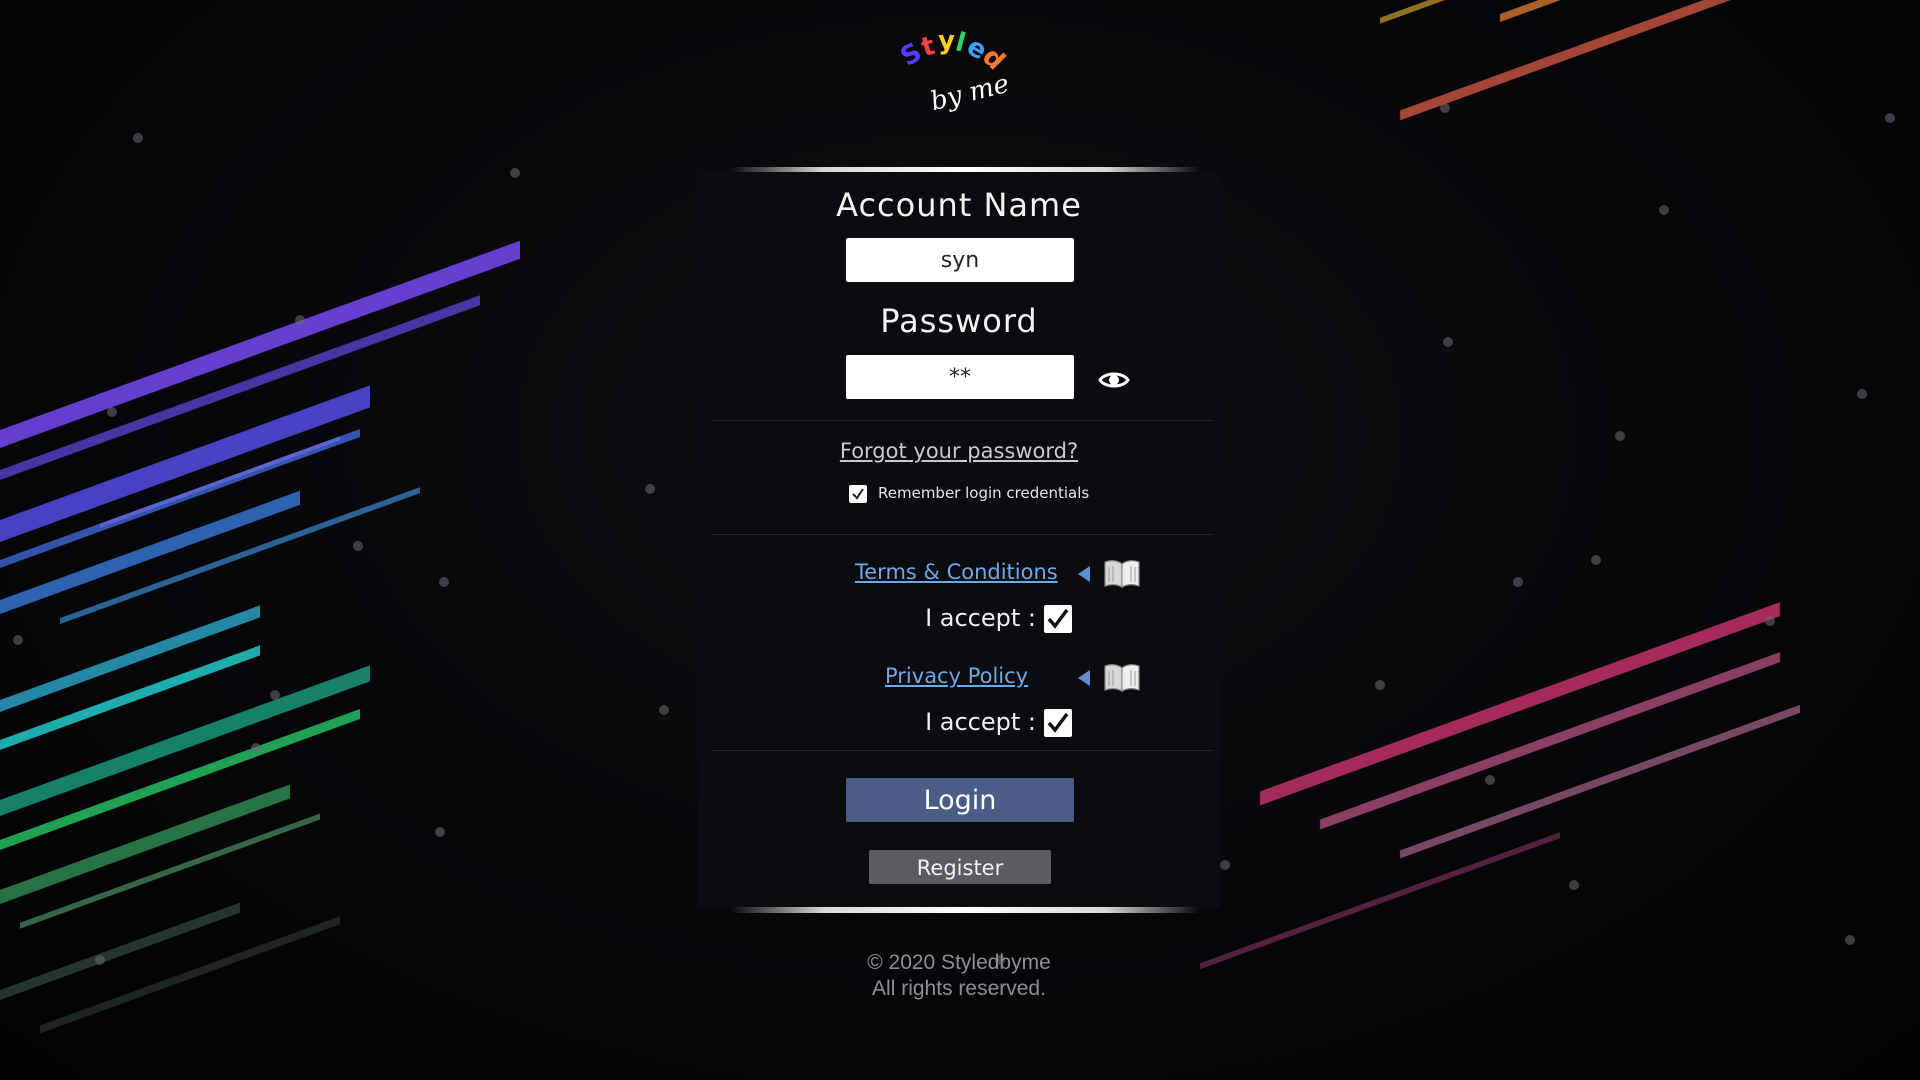 The image size is (1920, 1080). I want to click on footer-copyright: © 2020 Styledbyme, so click(959, 962).